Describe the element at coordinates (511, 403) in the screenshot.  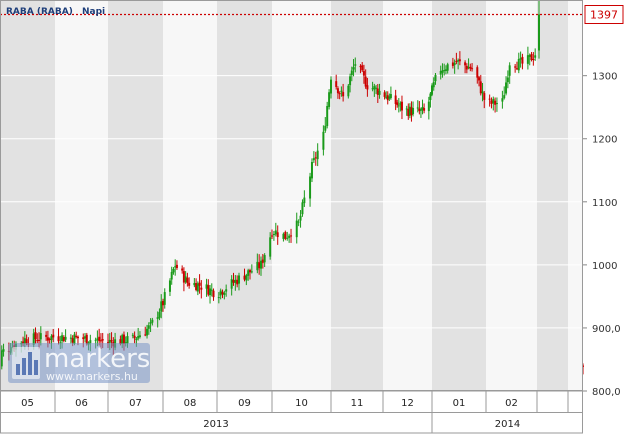
I see `x-tick-label: 02` at that location.